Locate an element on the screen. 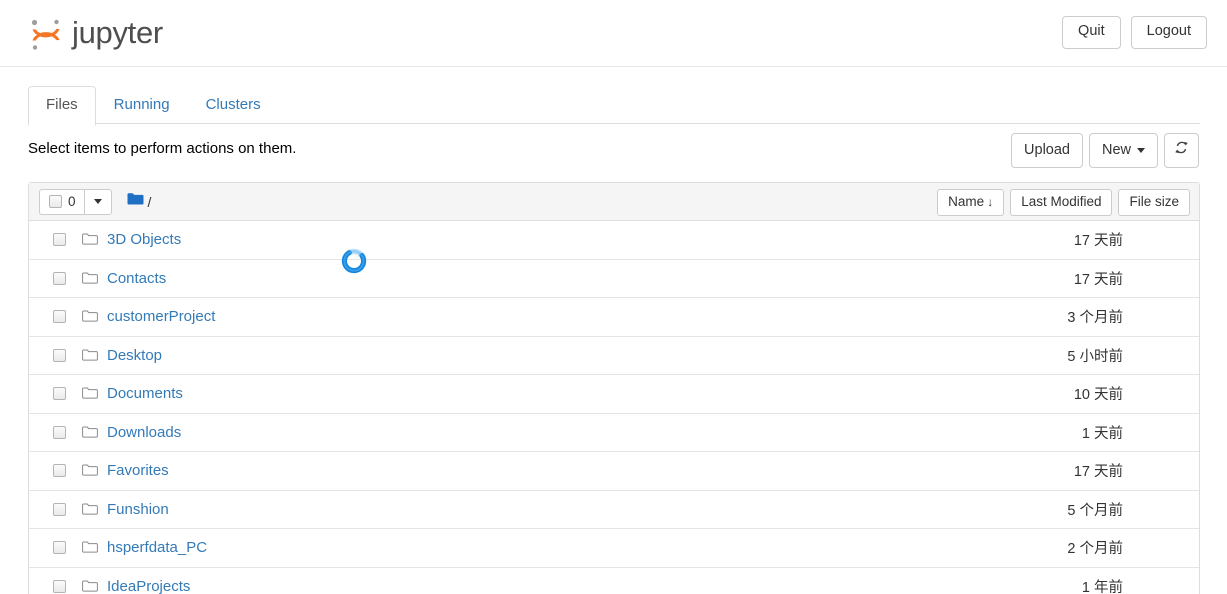  breadcrumb: / is located at coordinates (139, 201).